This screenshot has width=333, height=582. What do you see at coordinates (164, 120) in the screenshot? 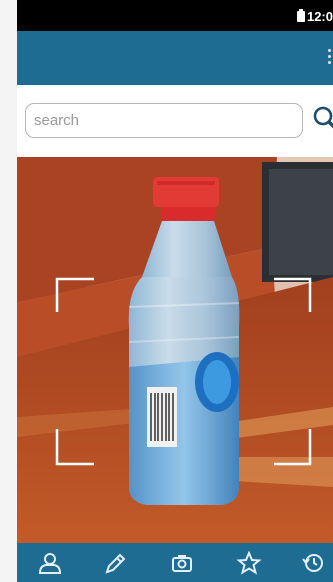
I see `search-input` at bounding box center [164, 120].